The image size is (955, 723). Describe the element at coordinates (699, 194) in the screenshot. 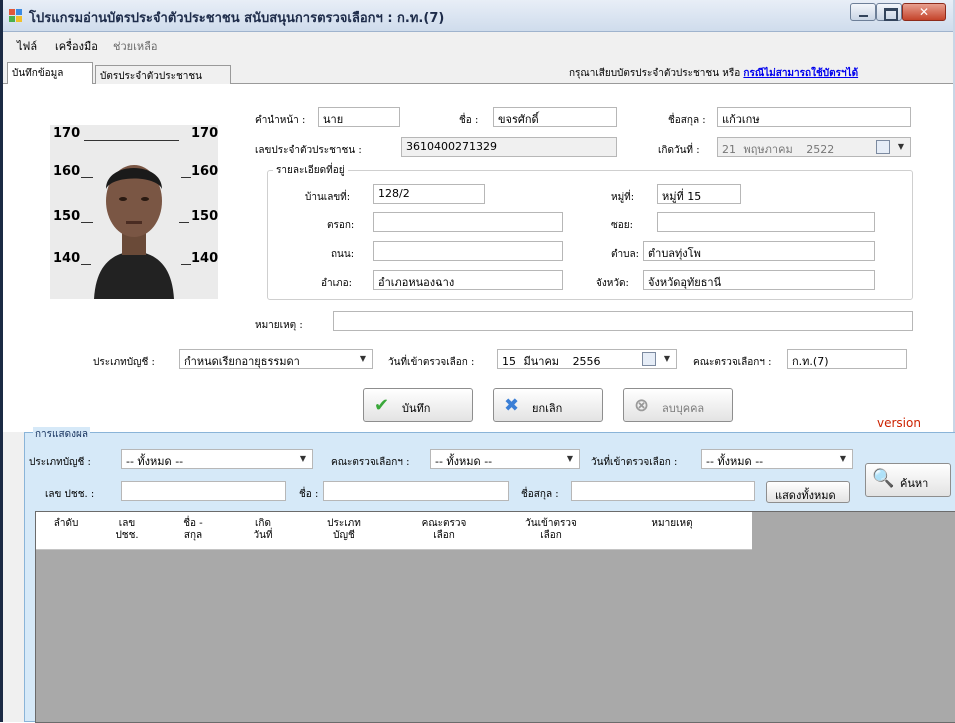

I see `moo-field: หมู่ที่ 15` at that location.